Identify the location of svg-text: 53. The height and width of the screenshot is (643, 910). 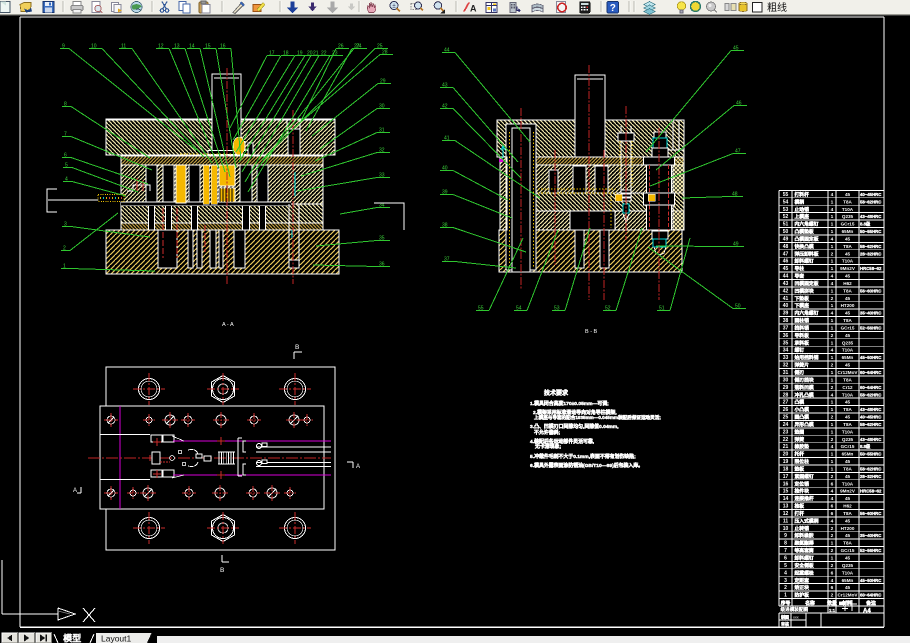
(557, 309).